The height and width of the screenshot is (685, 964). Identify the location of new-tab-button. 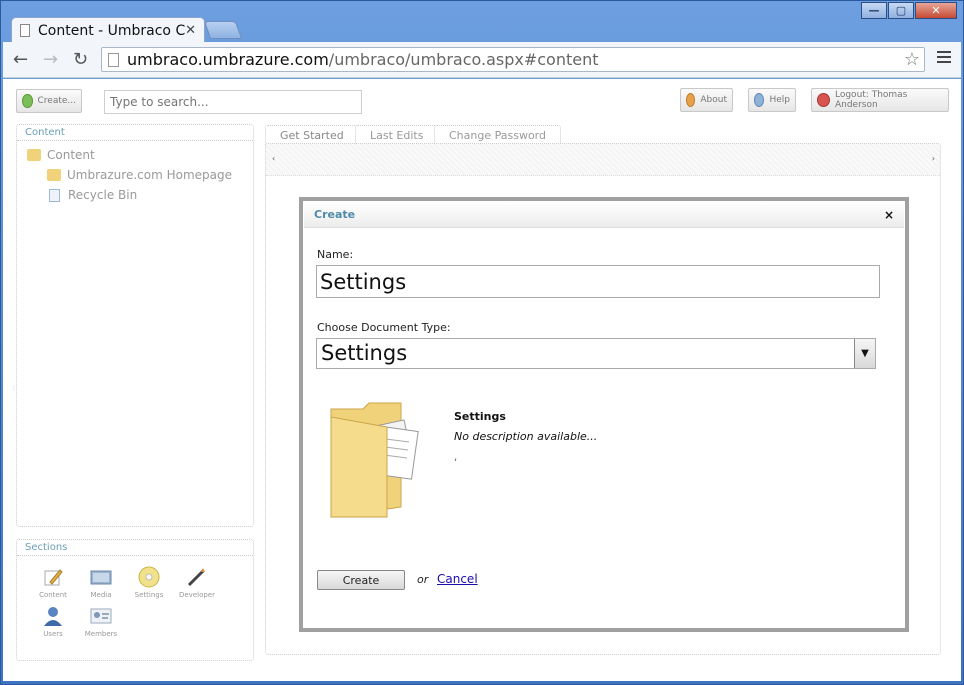
(223, 30).